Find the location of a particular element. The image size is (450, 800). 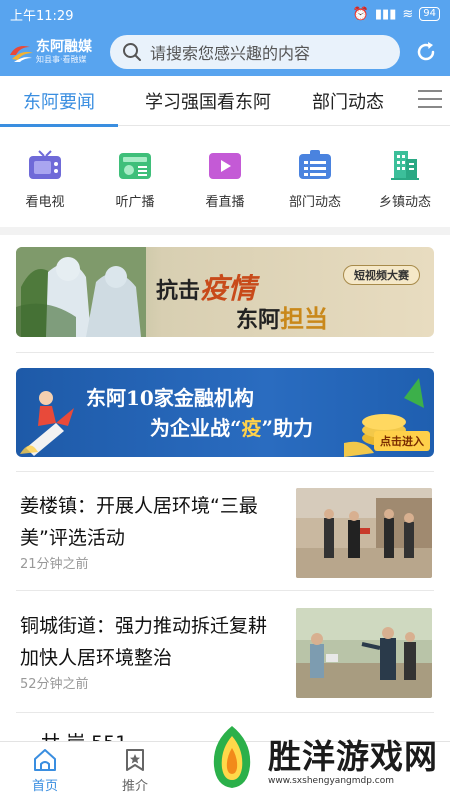

shortcut-radio: 听广播 is located at coordinates (135, 177).